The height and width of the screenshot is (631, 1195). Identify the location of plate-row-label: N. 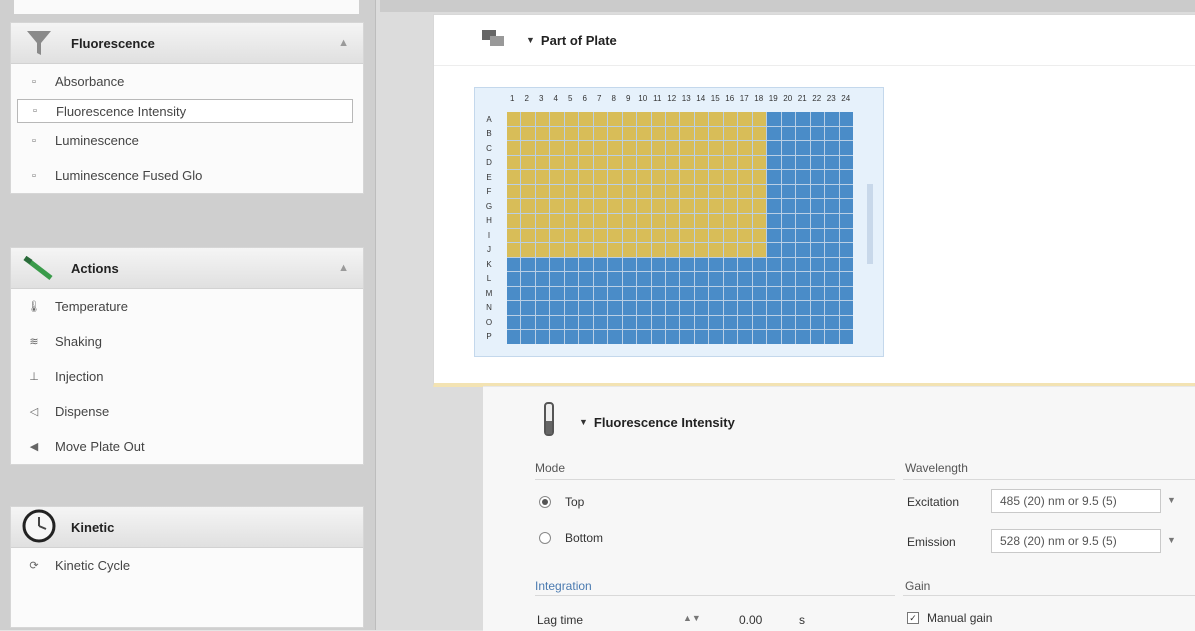
(489, 308).